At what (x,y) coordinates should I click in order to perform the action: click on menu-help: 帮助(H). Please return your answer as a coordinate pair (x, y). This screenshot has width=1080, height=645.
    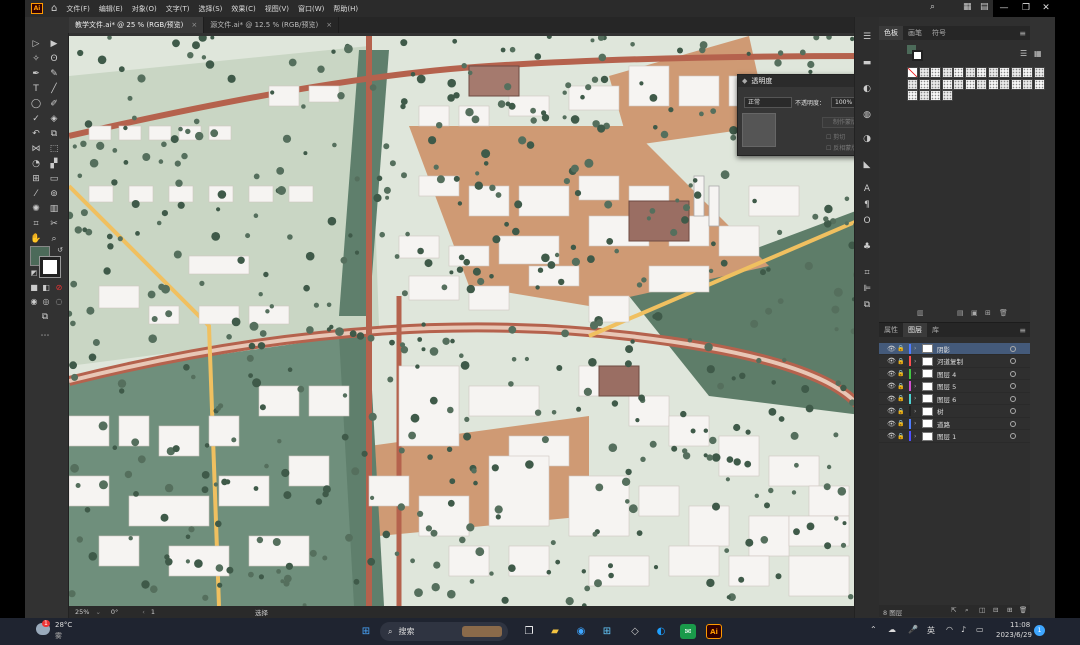
    Looking at the image, I should click on (345, 9).